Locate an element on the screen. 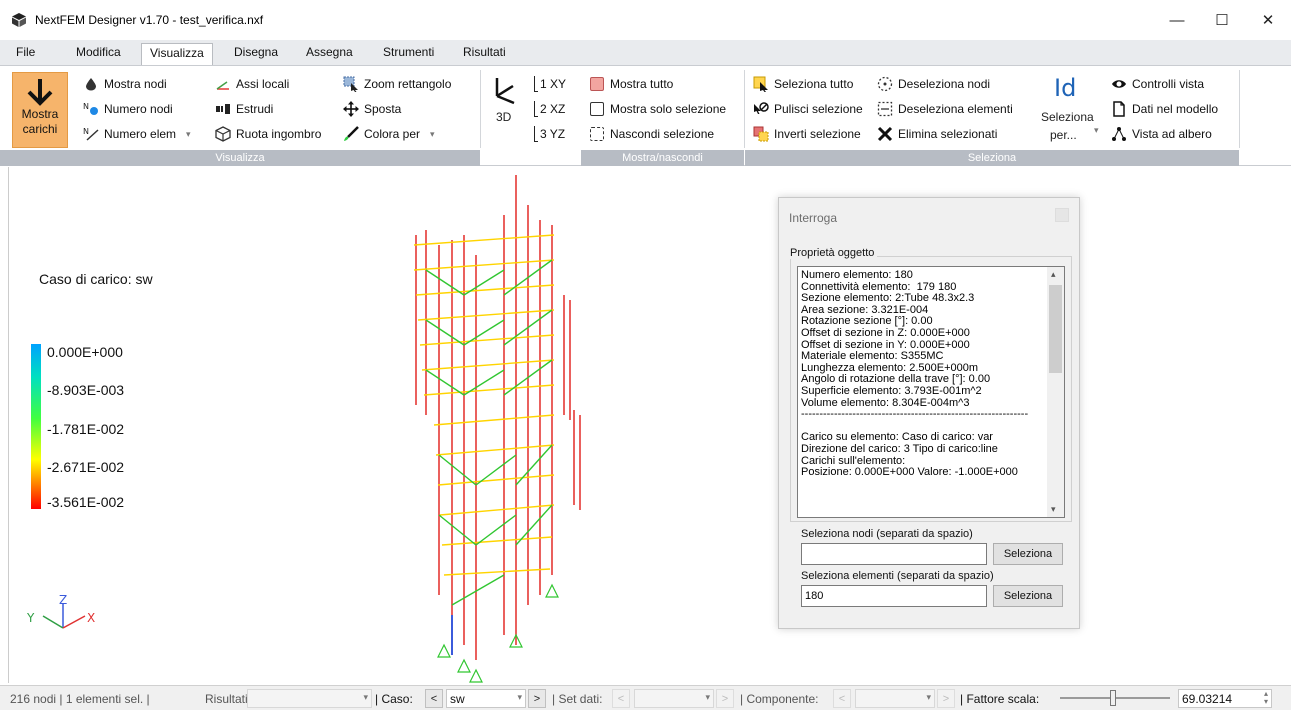 The width and height of the screenshot is (1291, 710). deselect-elements-button: Deseleziona elementi is located at coordinates (944, 109).